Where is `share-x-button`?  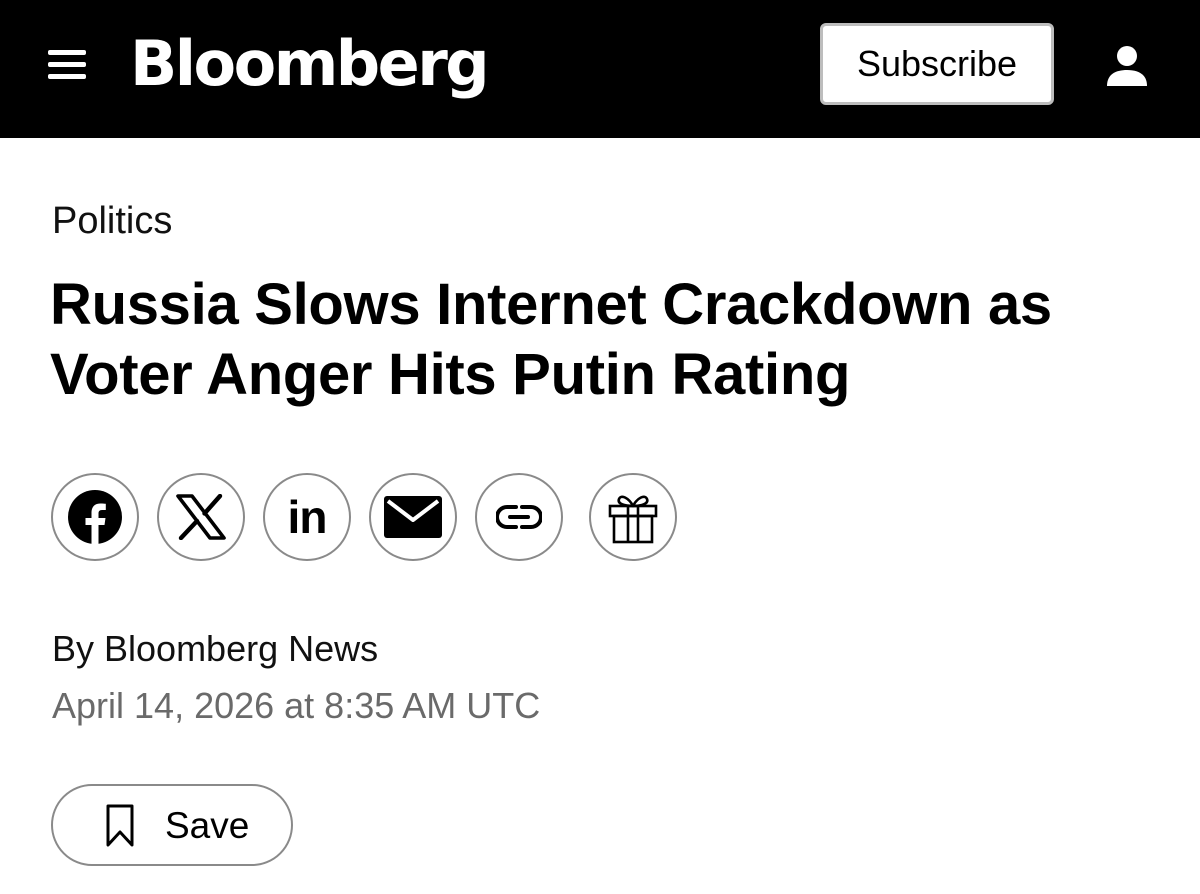 share-x-button is located at coordinates (201, 517).